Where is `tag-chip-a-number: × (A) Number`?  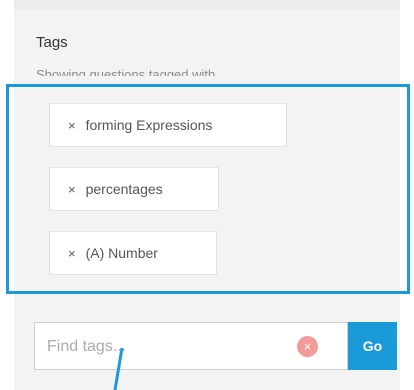
tag-chip-a-number: × (A) Number is located at coordinates (133, 253).